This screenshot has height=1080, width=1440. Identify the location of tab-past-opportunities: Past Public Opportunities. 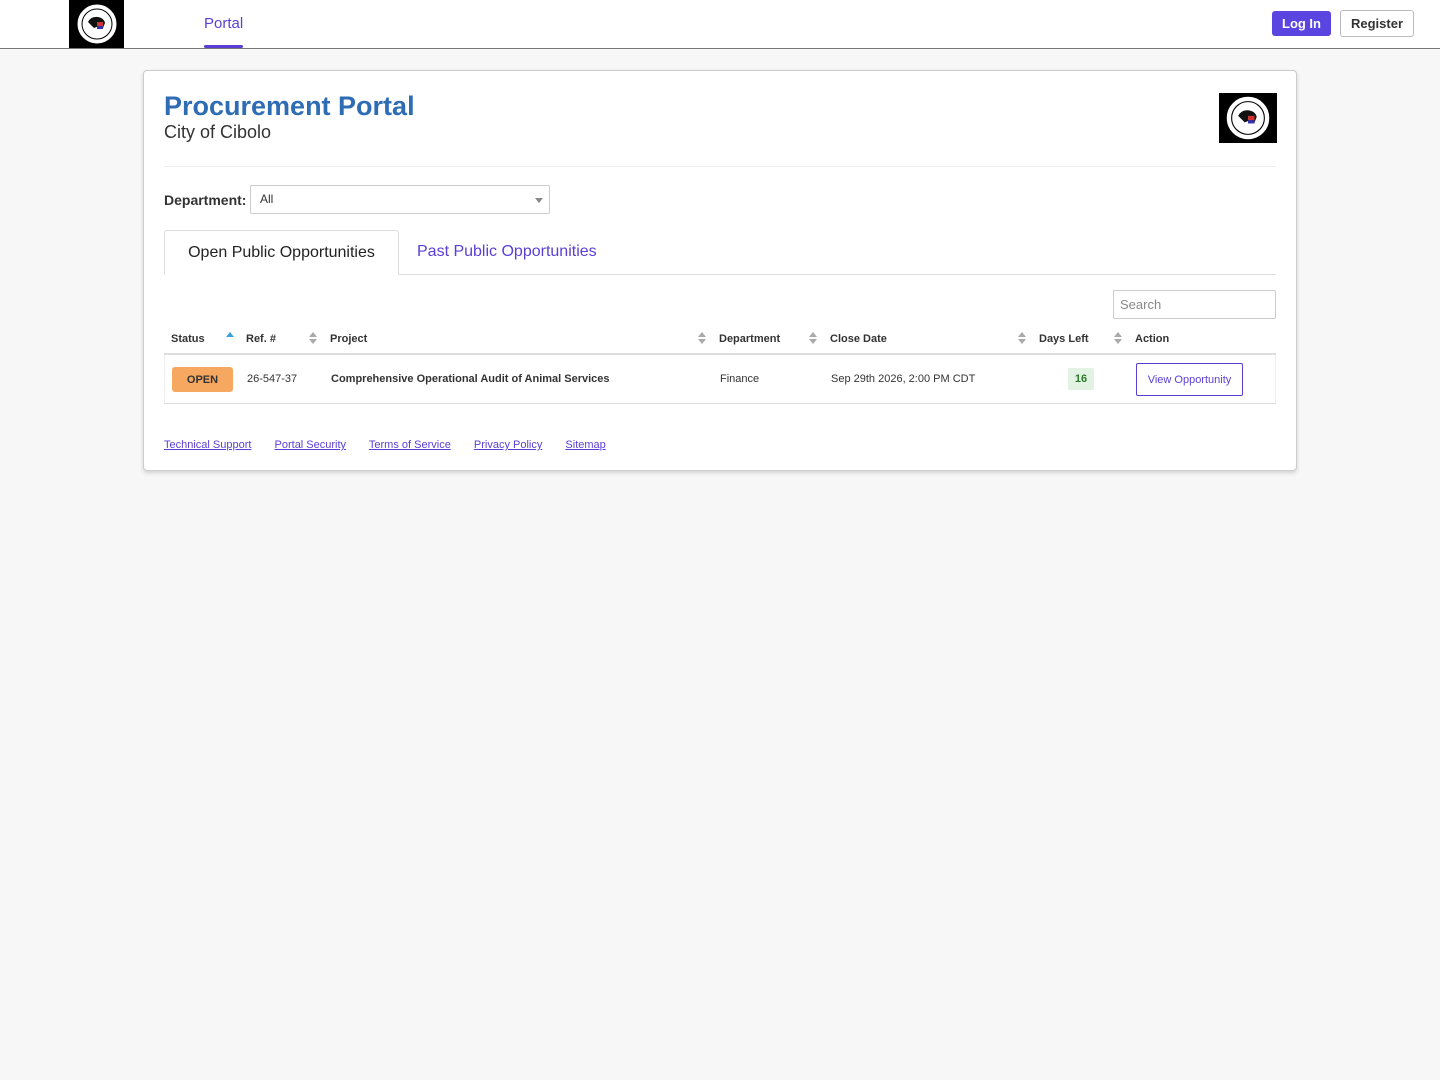
(507, 252).